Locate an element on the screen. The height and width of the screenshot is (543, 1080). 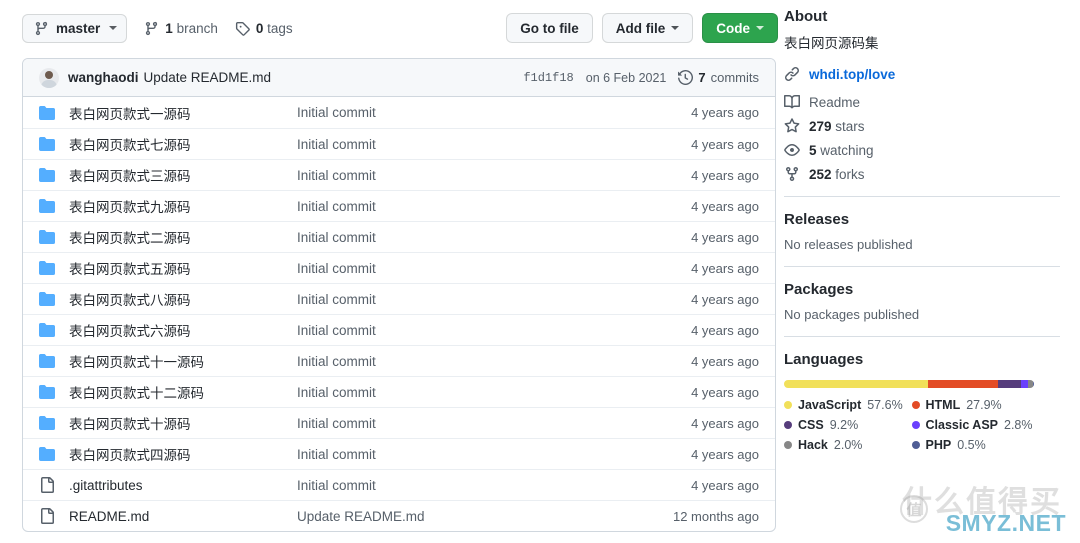
language-legend-item: JavaScript 57.6% is located at coordinates (848, 405).